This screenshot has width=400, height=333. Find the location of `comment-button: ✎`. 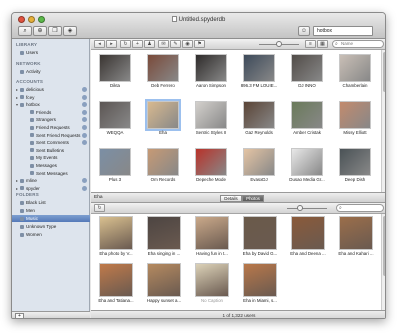

comment-button: ✎ is located at coordinates (175, 44).